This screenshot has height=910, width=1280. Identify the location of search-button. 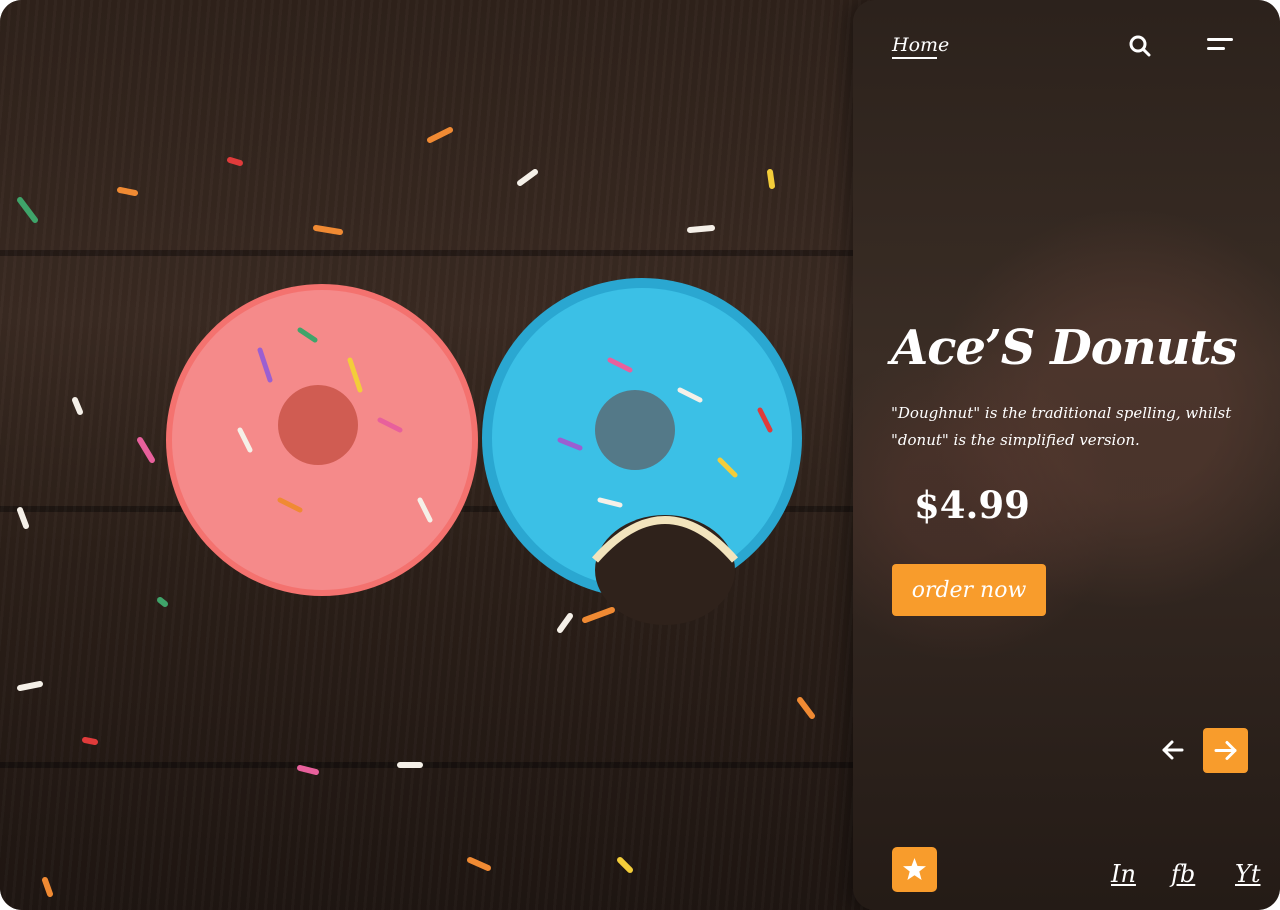
(1140, 46).